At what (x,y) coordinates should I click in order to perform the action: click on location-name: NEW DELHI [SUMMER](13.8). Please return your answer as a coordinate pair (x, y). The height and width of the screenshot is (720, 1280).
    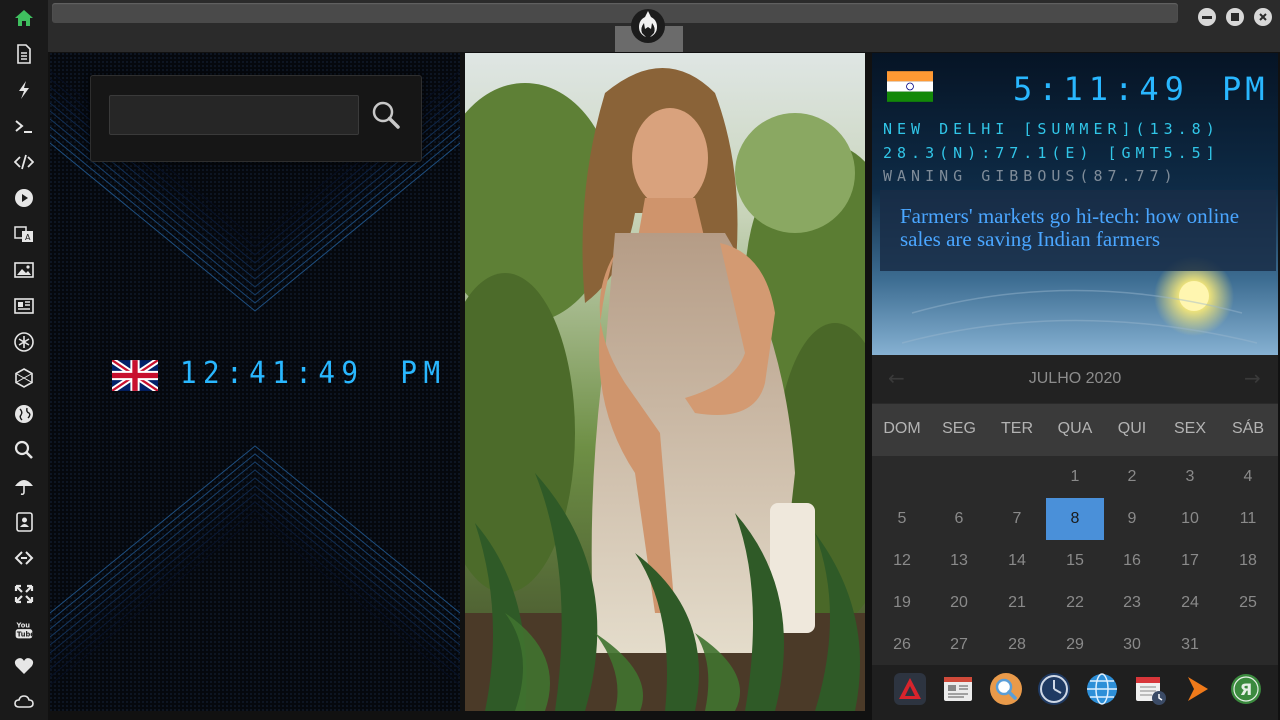
    Looking at the image, I should click on (1051, 129).